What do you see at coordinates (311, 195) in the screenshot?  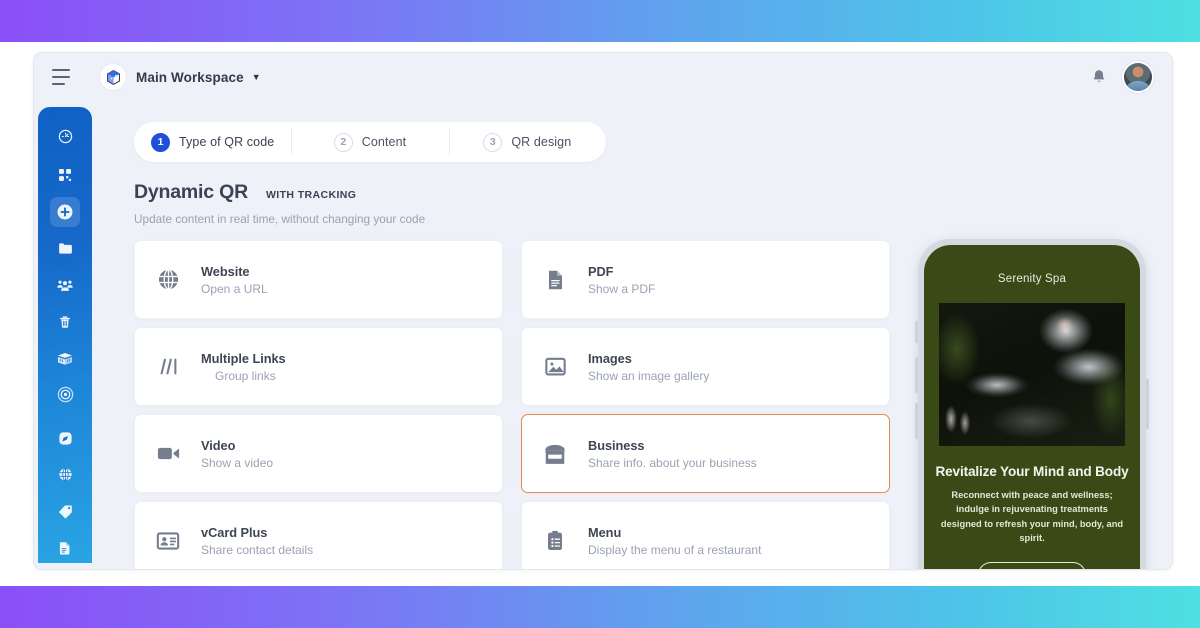 I see `tracking-badge: WITH TRACKING` at bounding box center [311, 195].